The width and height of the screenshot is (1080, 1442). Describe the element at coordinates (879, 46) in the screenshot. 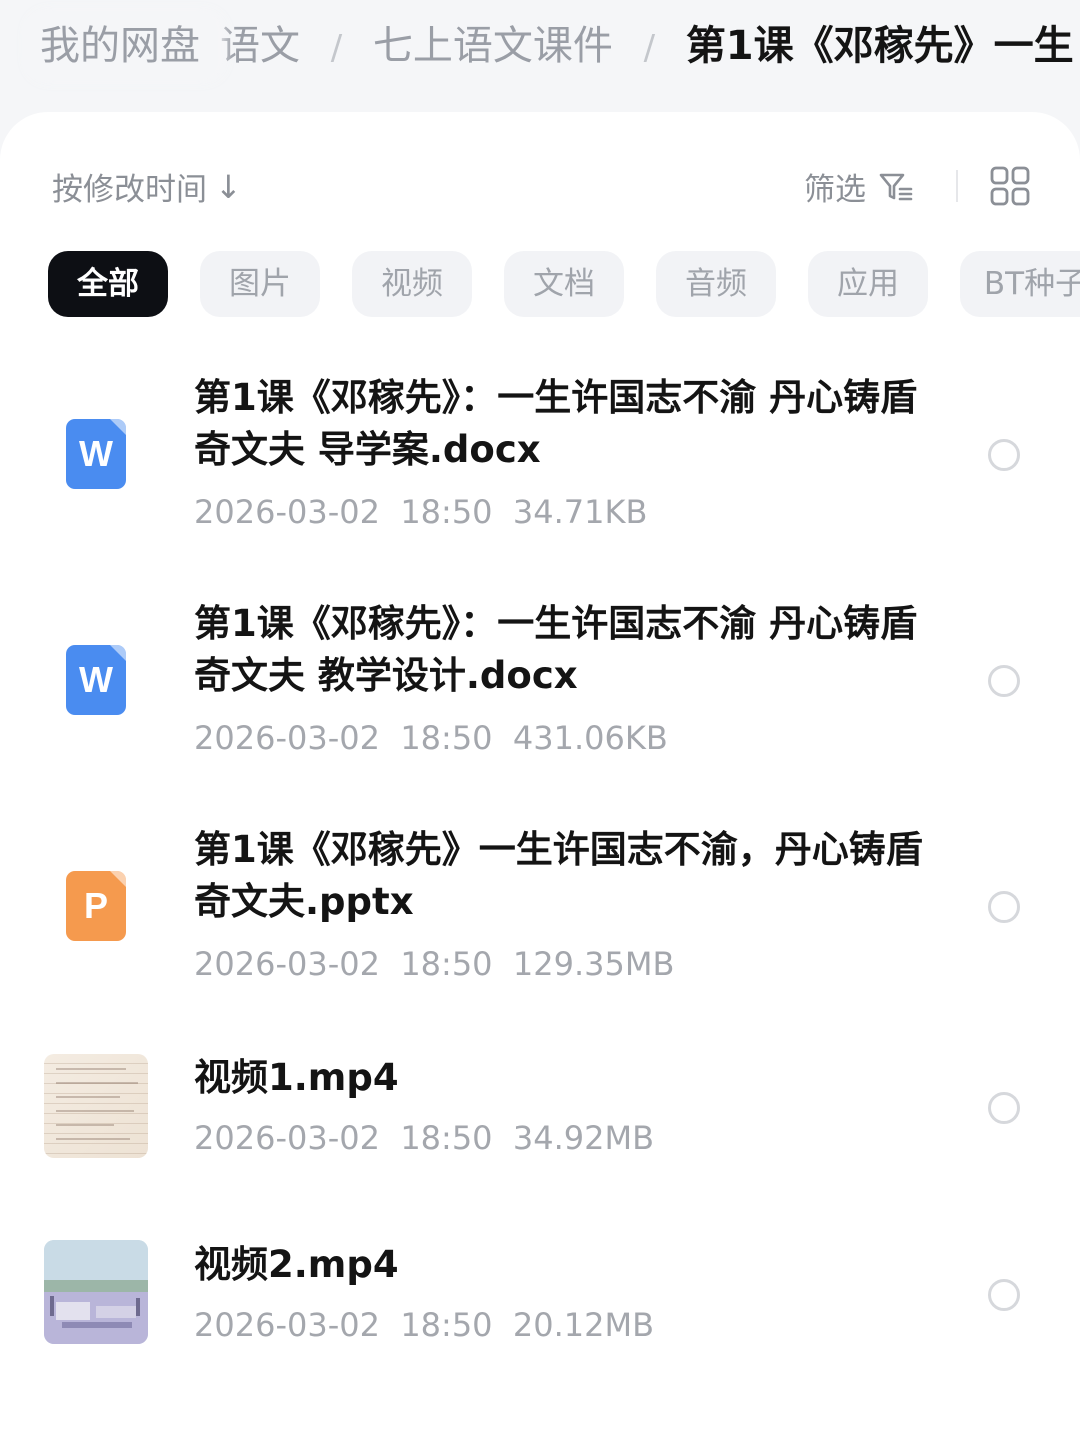

I see `breadcrumb-item-current: 第1课《邓稼先》一生` at that location.